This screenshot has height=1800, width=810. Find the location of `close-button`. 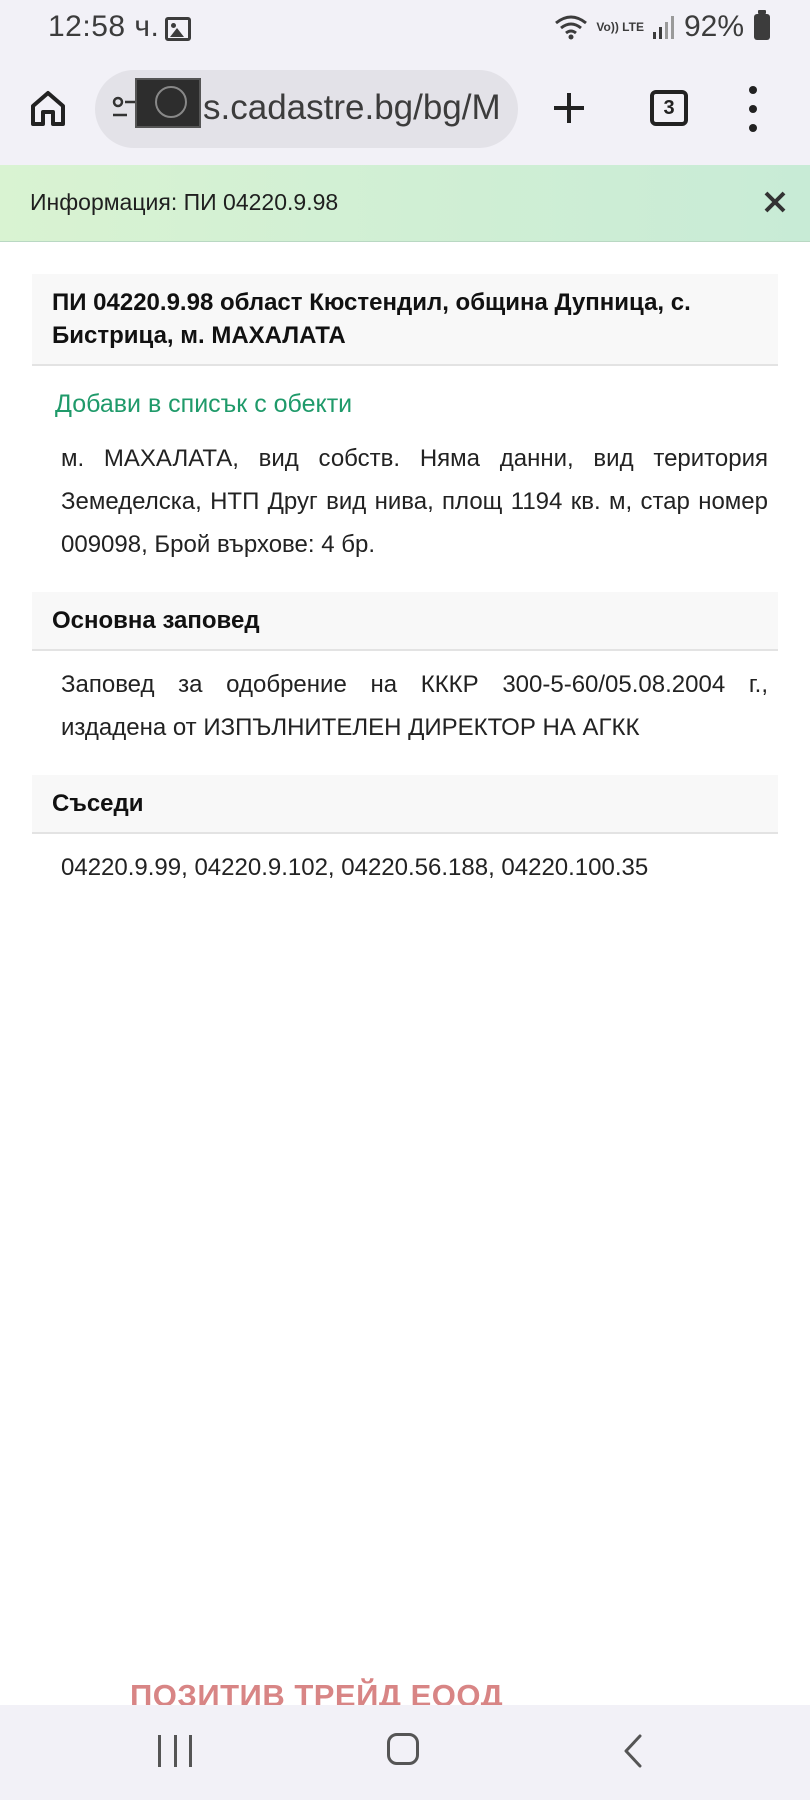

close-button is located at coordinates (775, 202).